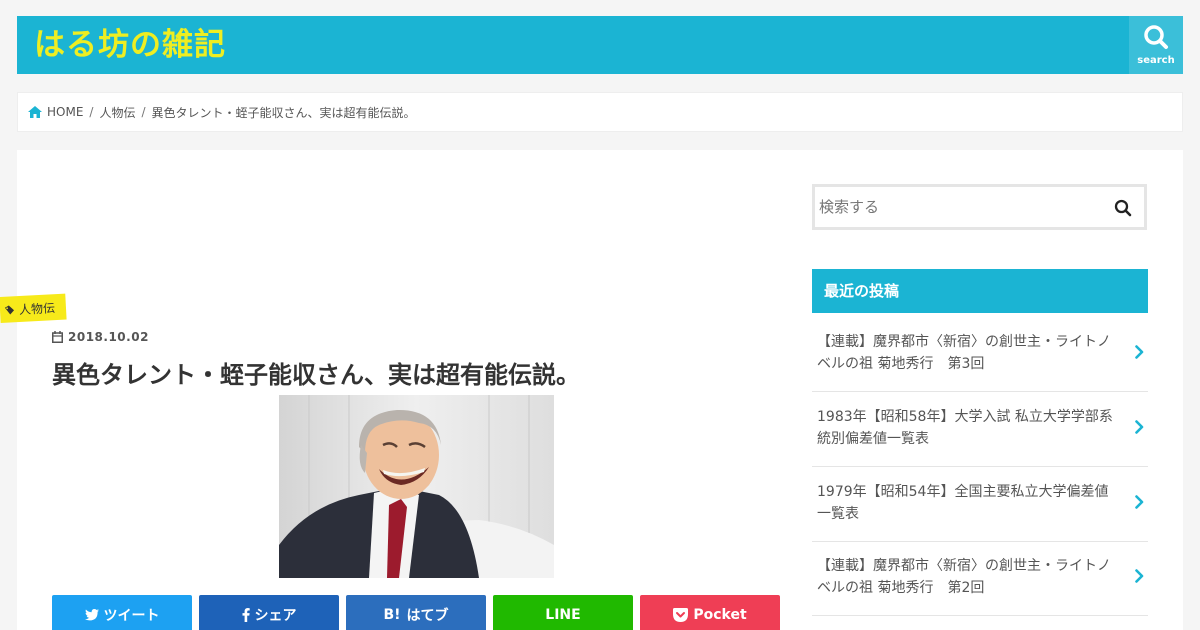 This screenshot has height=630, width=1200. What do you see at coordinates (955, 207) in the screenshot?
I see `sidebar-search-input` at bounding box center [955, 207].